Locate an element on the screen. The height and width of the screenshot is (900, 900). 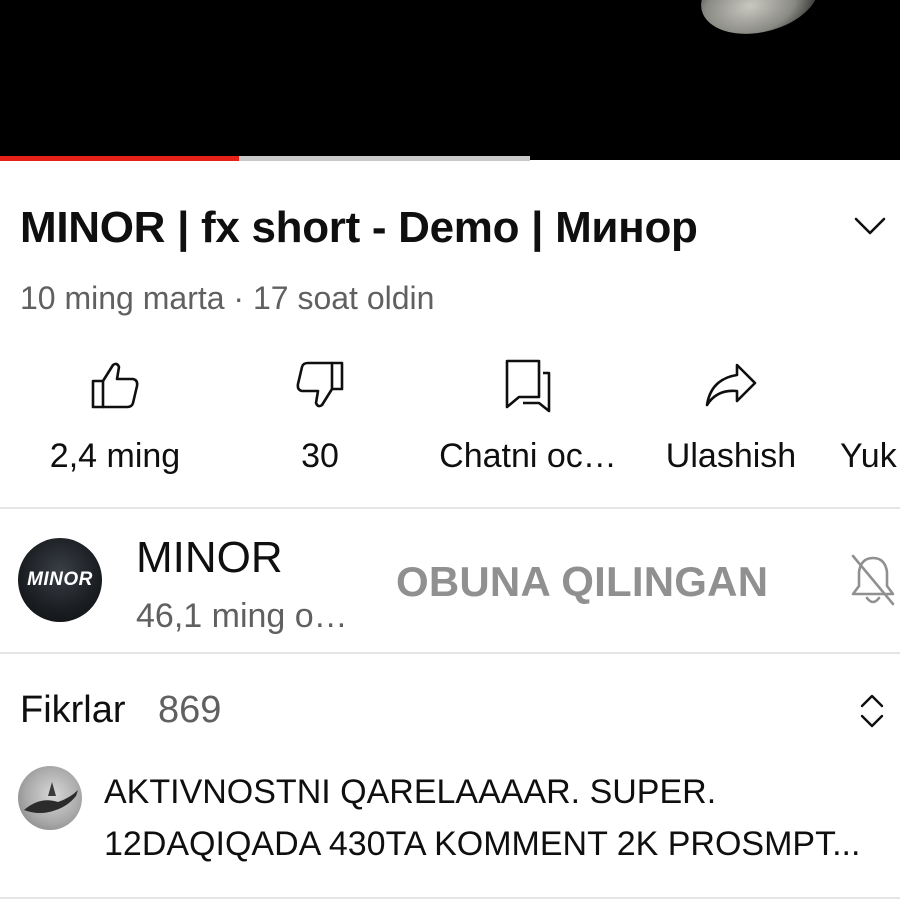
download-button: Yuk is located at coordinates (870, 420).